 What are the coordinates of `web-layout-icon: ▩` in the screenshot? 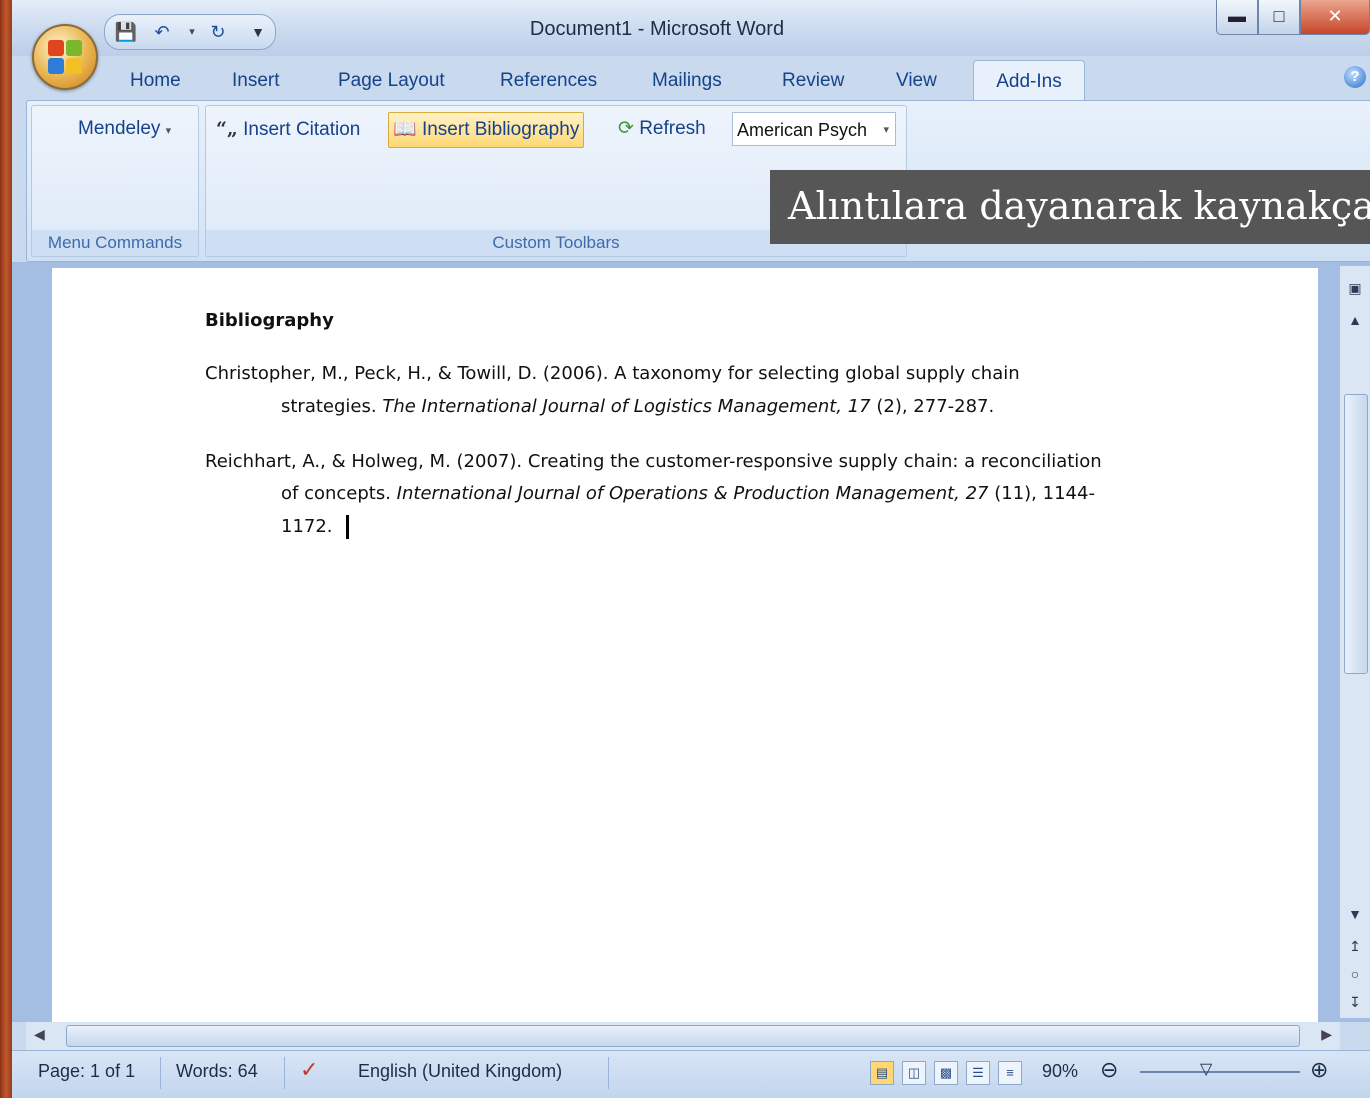 It's located at (946, 1073).